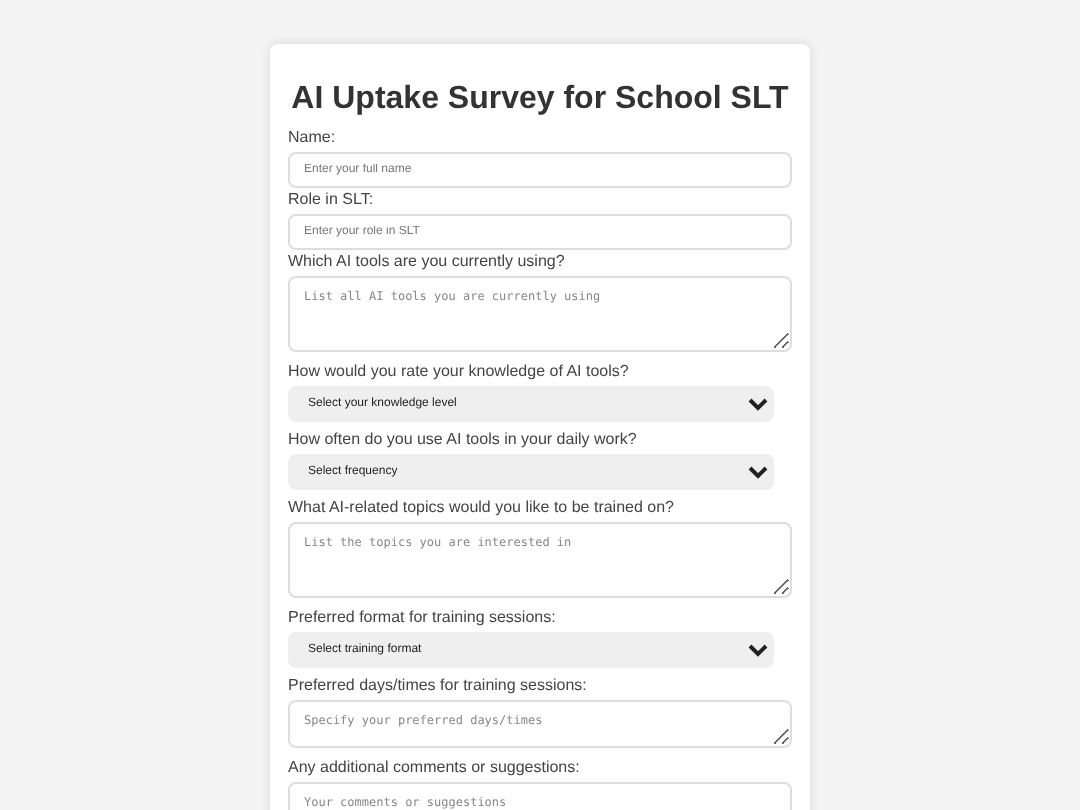 The height and width of the screenshot is (810, 1080). I want to click on field-label: Role in SLT:, so click(331, 200).